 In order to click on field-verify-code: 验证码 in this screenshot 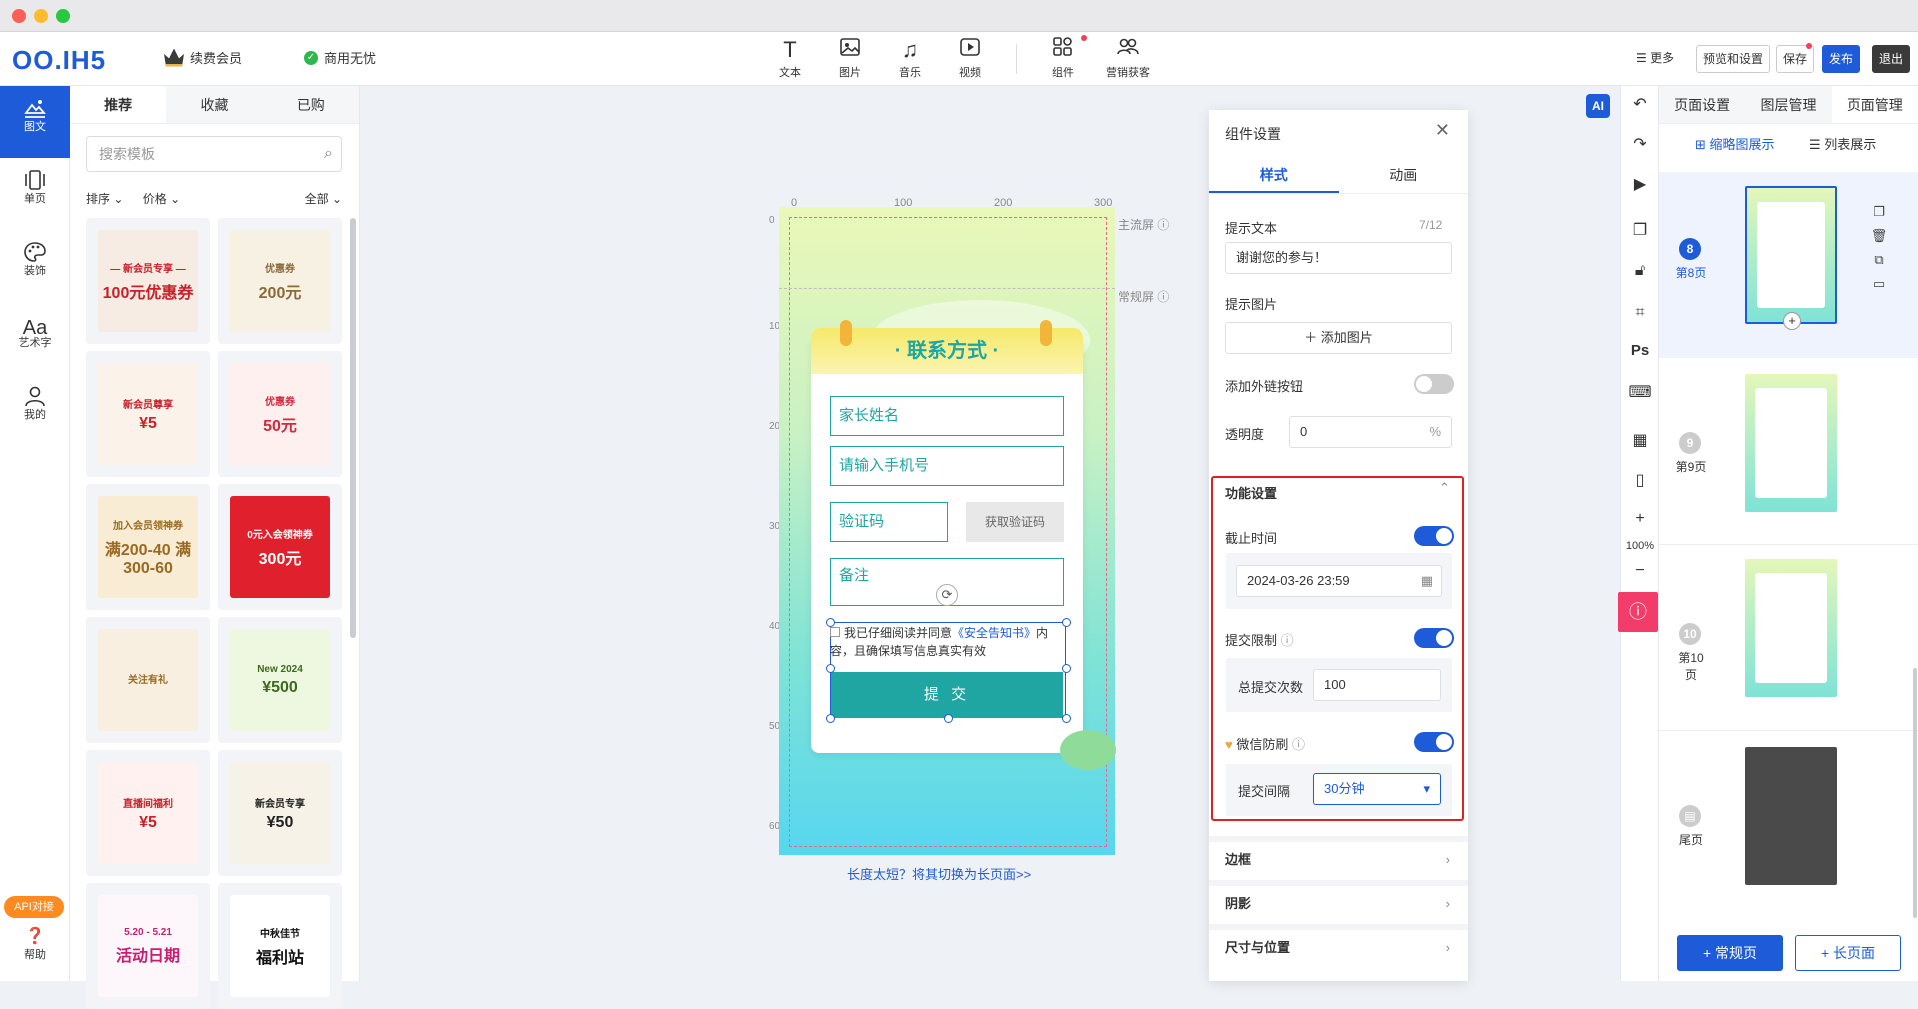, I will do `click(889, 522)`.